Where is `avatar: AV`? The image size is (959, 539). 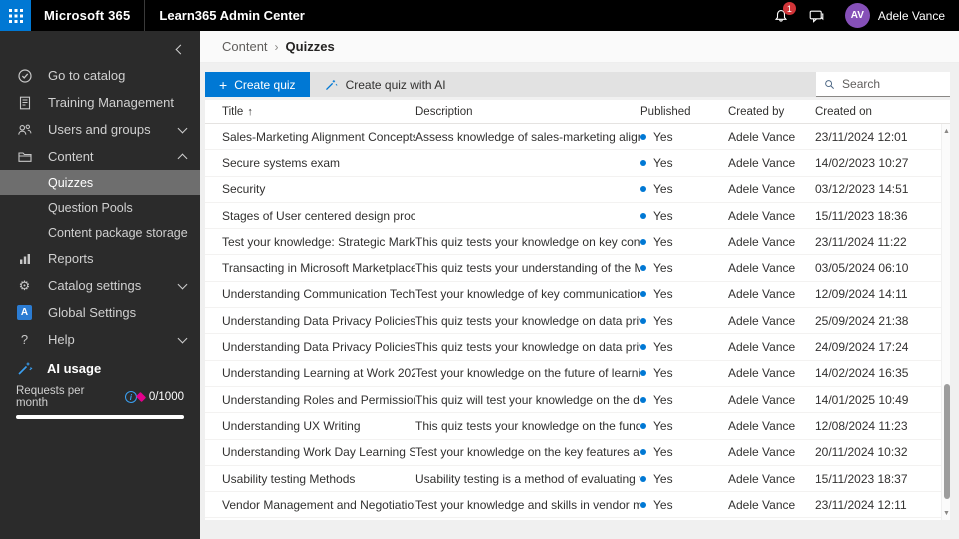
avatar: AV is located at coordinates (857, 15).